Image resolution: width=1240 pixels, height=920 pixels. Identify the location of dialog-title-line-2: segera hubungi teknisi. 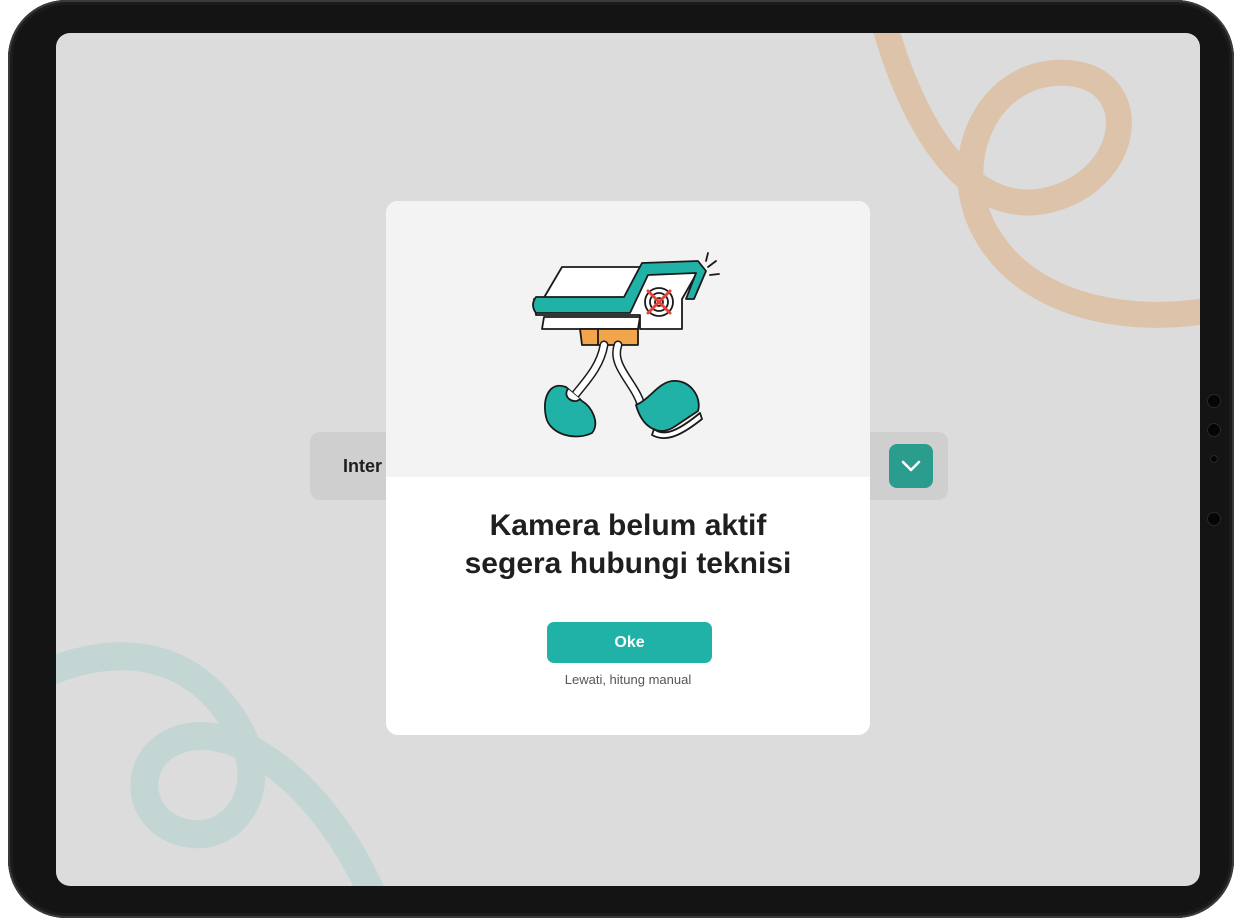
(628, 563).